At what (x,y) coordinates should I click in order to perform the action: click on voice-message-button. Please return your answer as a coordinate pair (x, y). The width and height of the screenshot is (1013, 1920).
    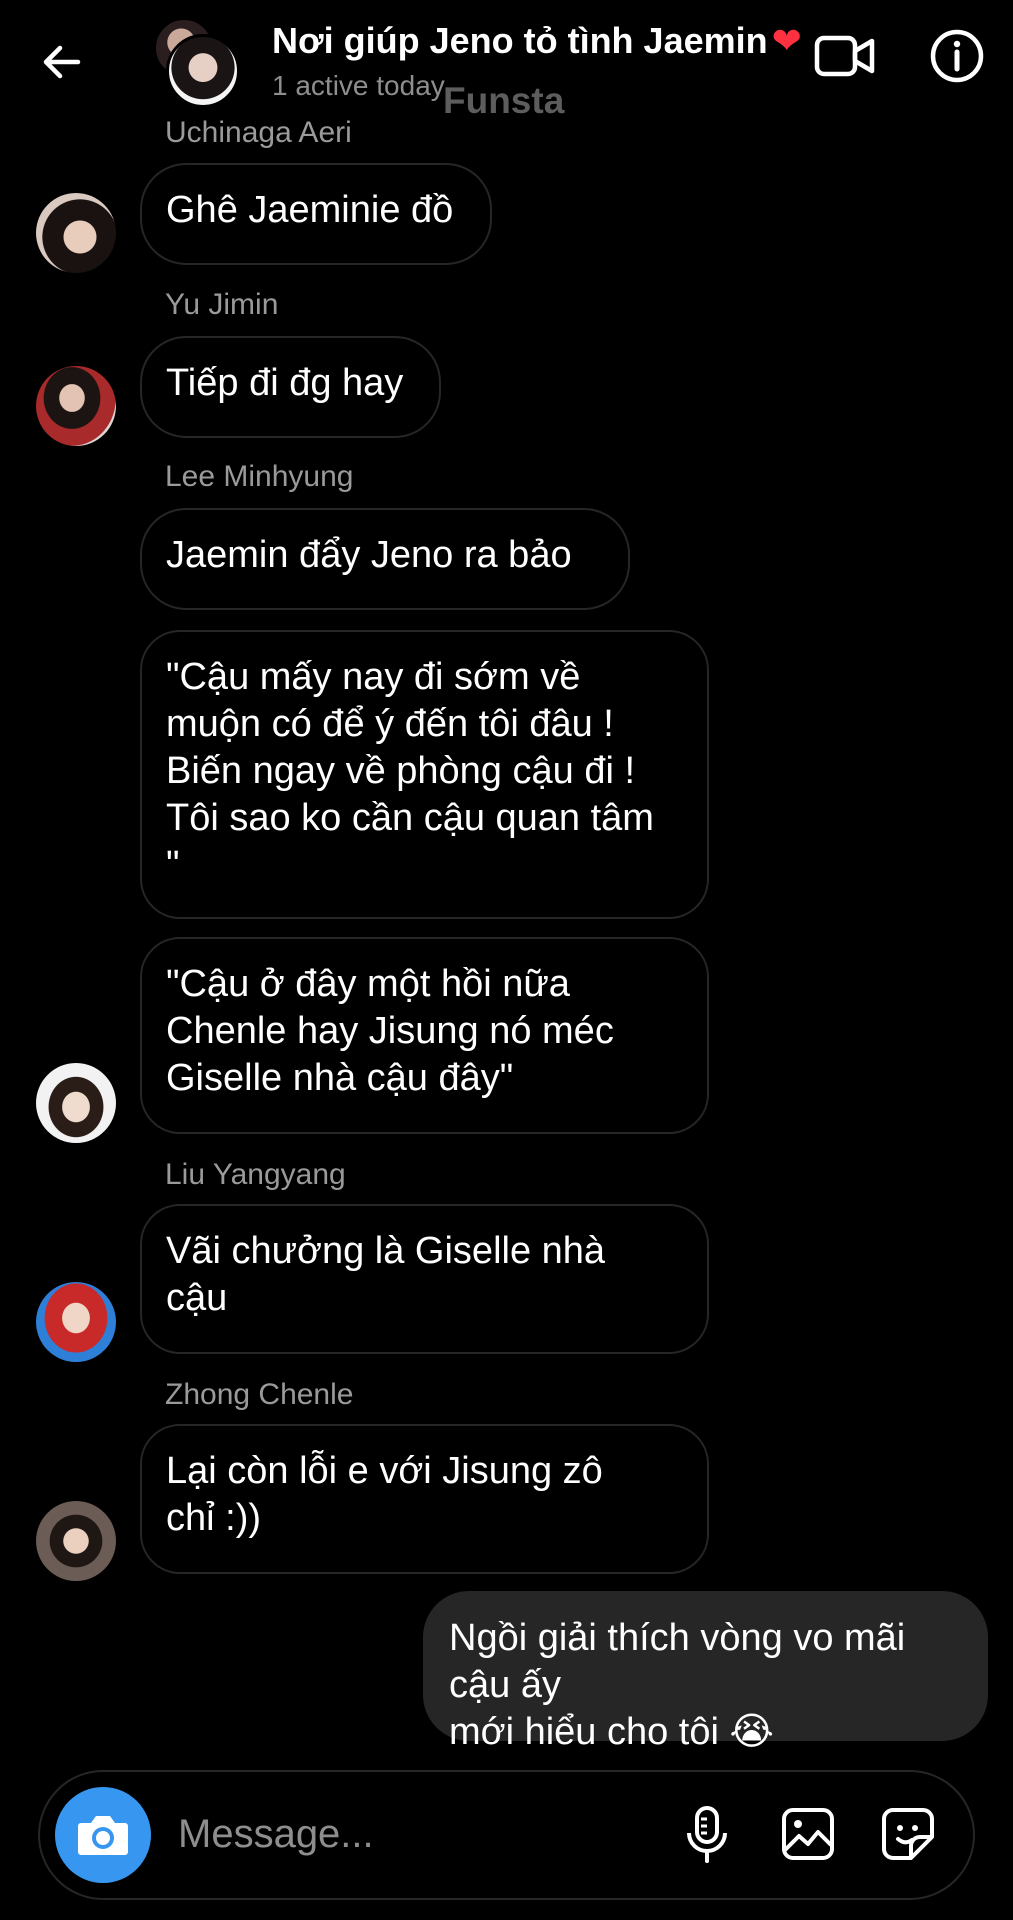
    Looking at the image, I should click on (707, 1835).